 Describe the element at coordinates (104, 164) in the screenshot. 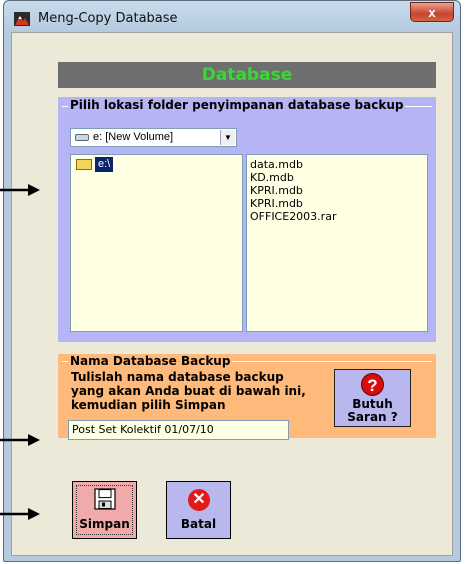

I see `directory-item-label: e:\` at that location.